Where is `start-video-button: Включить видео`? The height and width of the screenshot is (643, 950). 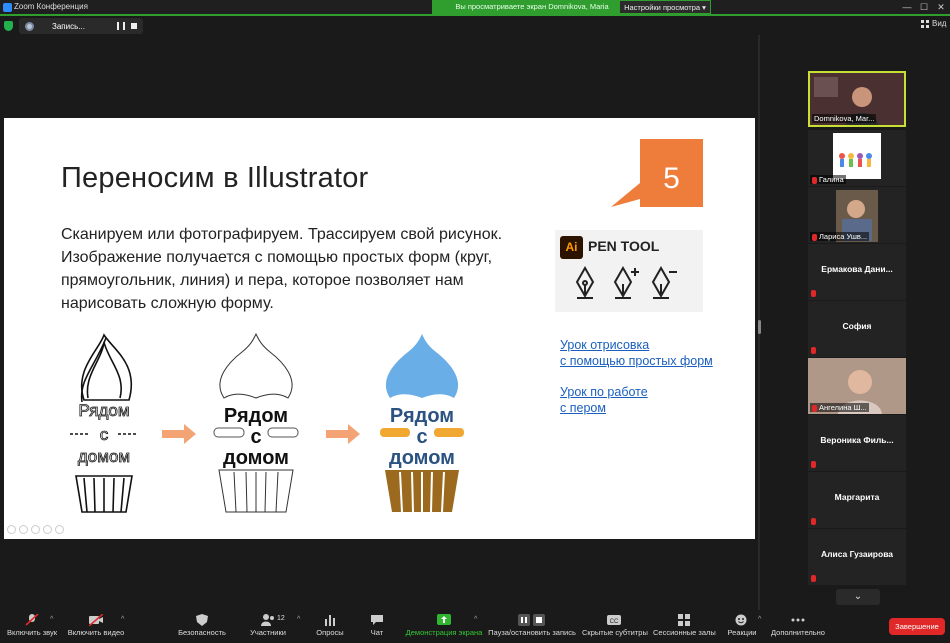
start-video-button: Включить видео is located at coordinates (96, 625).